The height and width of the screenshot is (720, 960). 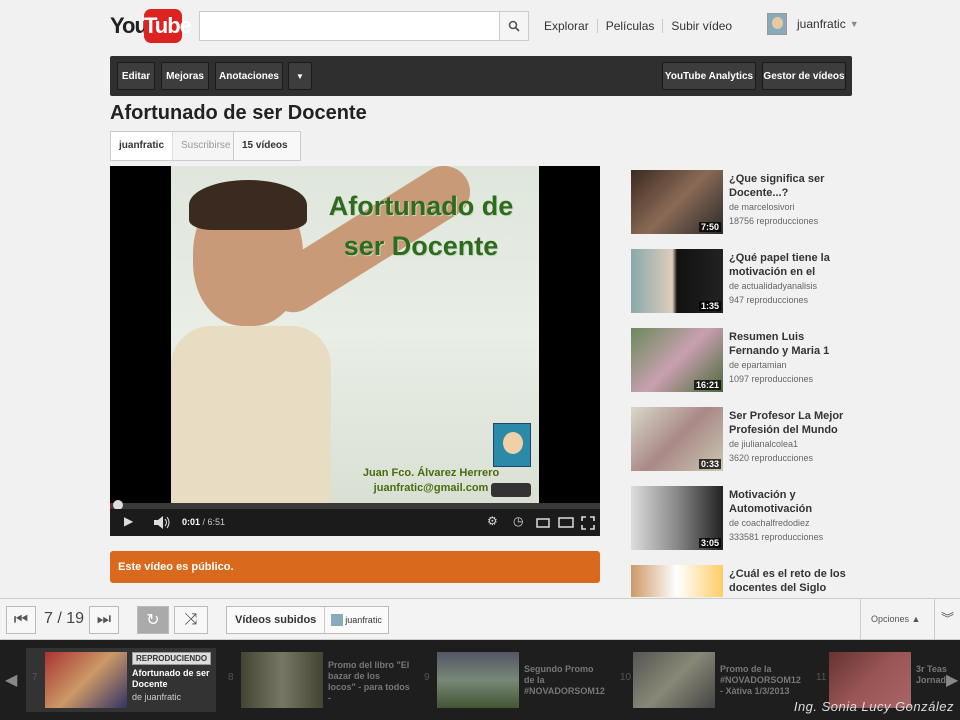 I want to click on video-thumbnail: 7:50, so click(x=677, y=202).